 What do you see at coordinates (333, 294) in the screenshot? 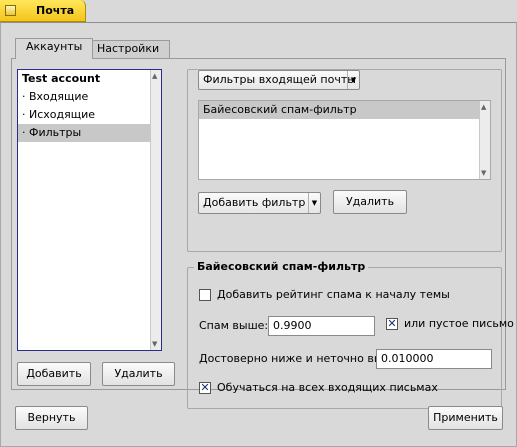
I see `prepend-rating-label: Добавить рейтинг спама к началу темы` at bounding box center [333, 294].